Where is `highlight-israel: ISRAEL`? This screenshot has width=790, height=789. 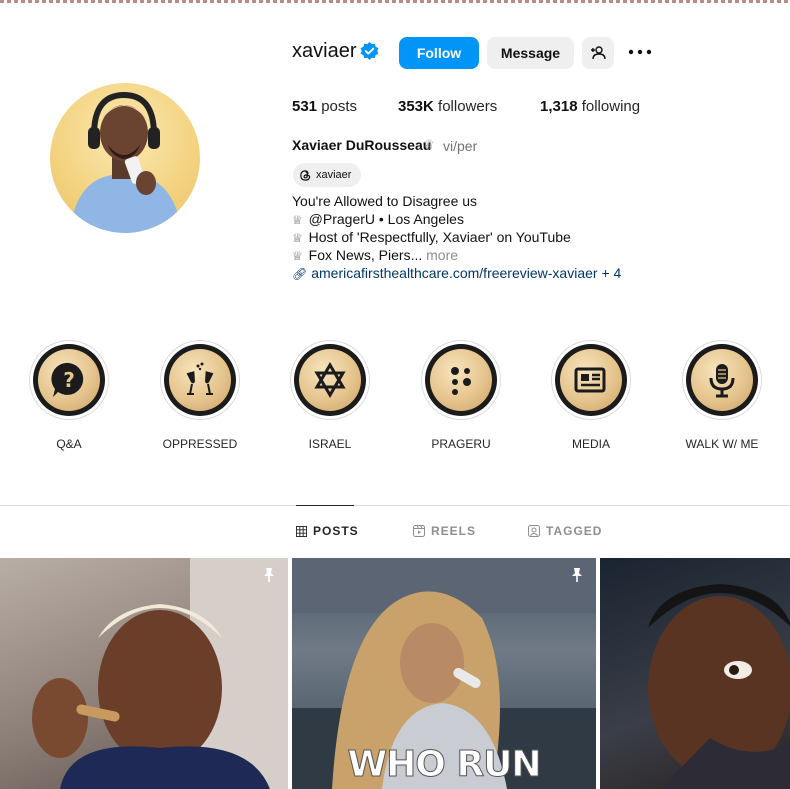 highlight-israel: ISRAEL is located at coordinates (330, 395).